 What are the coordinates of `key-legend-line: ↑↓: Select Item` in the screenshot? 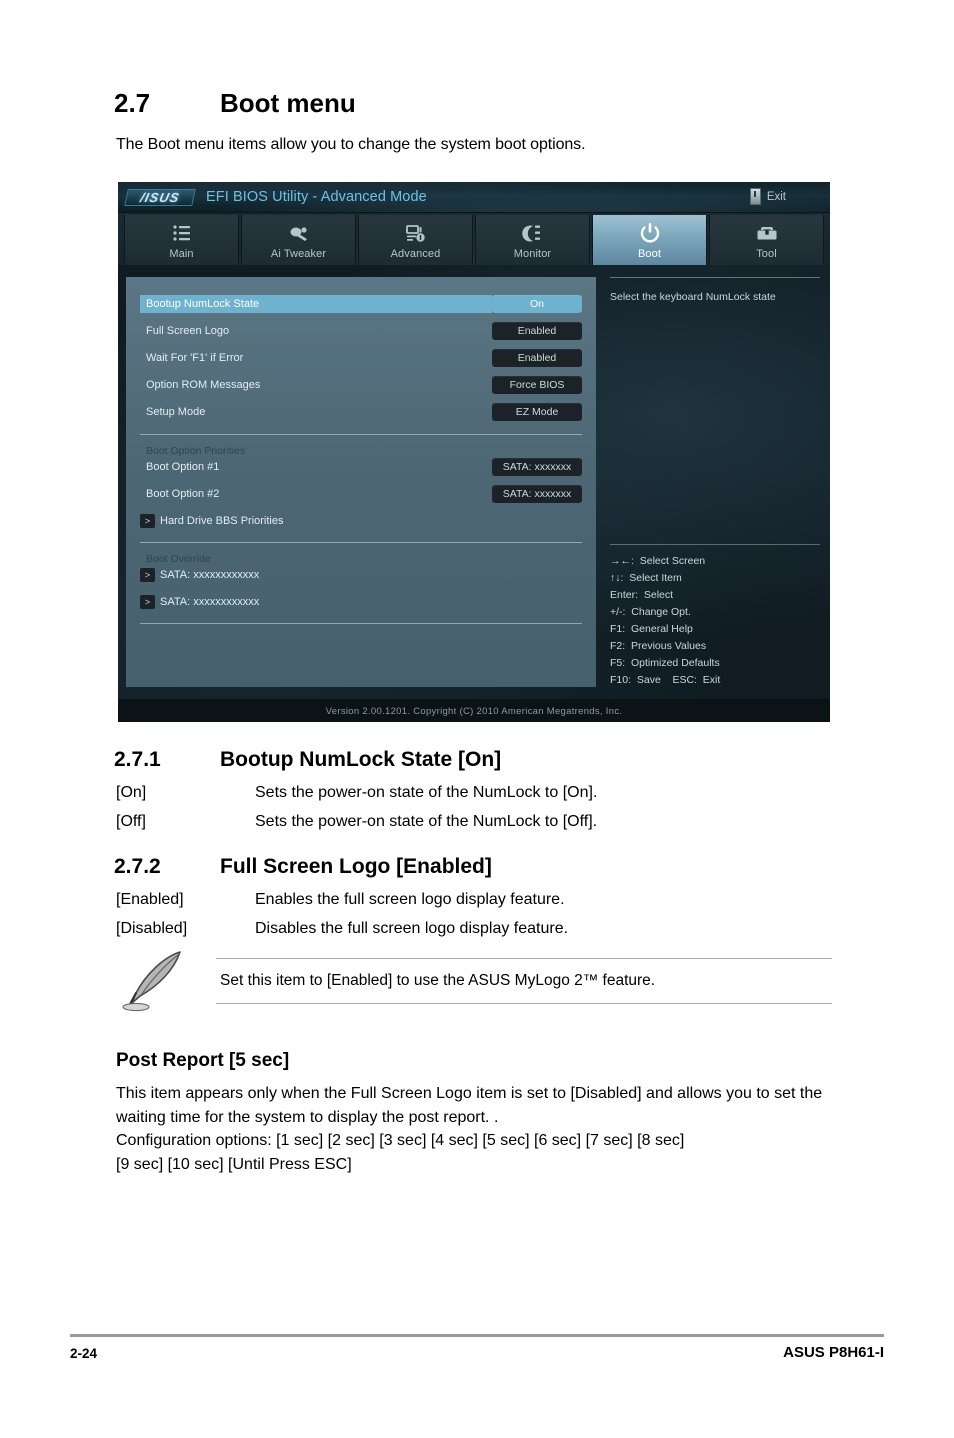 It's located at (646, 578).